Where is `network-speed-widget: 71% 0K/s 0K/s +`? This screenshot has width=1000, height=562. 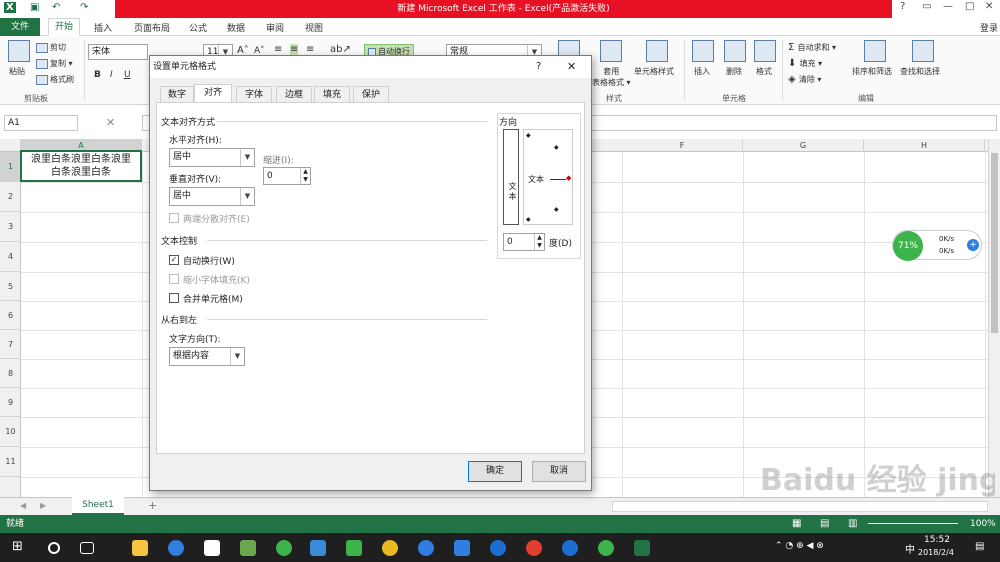 network-speed-widget: 71% 0K/s 0K/s + is located at coordinates (937, 245).